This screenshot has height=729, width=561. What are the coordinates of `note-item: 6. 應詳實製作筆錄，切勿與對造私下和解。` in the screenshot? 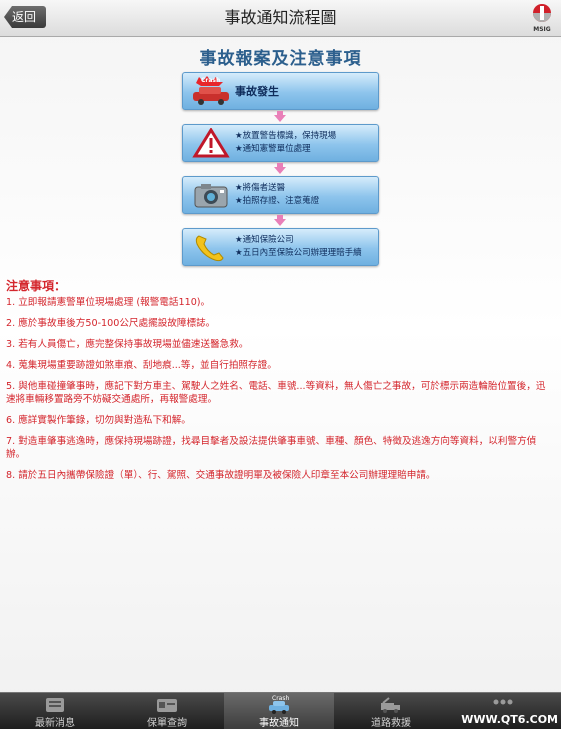 It's located at (98, 420).